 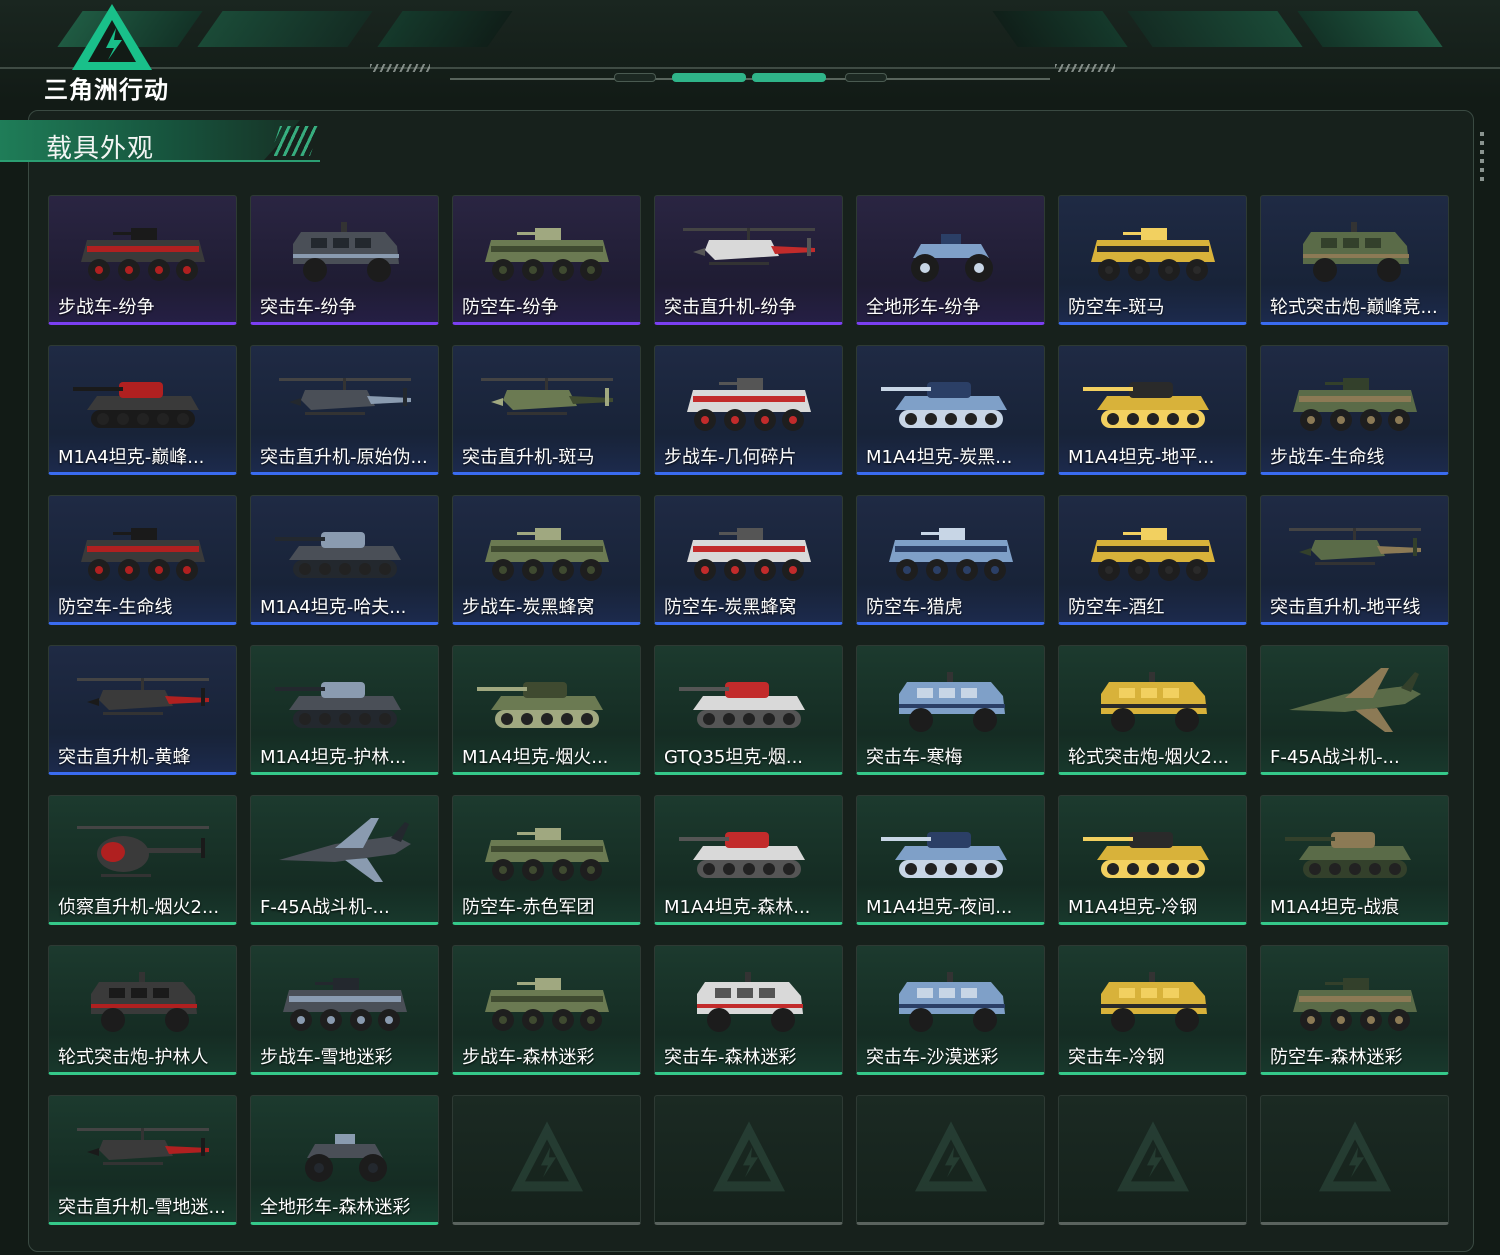 What do you see at coordinates (1354, 410) in the screenshot?
I see `vehicle-skin-card: 步战车-生命线` at bounding box center [1354, 410].